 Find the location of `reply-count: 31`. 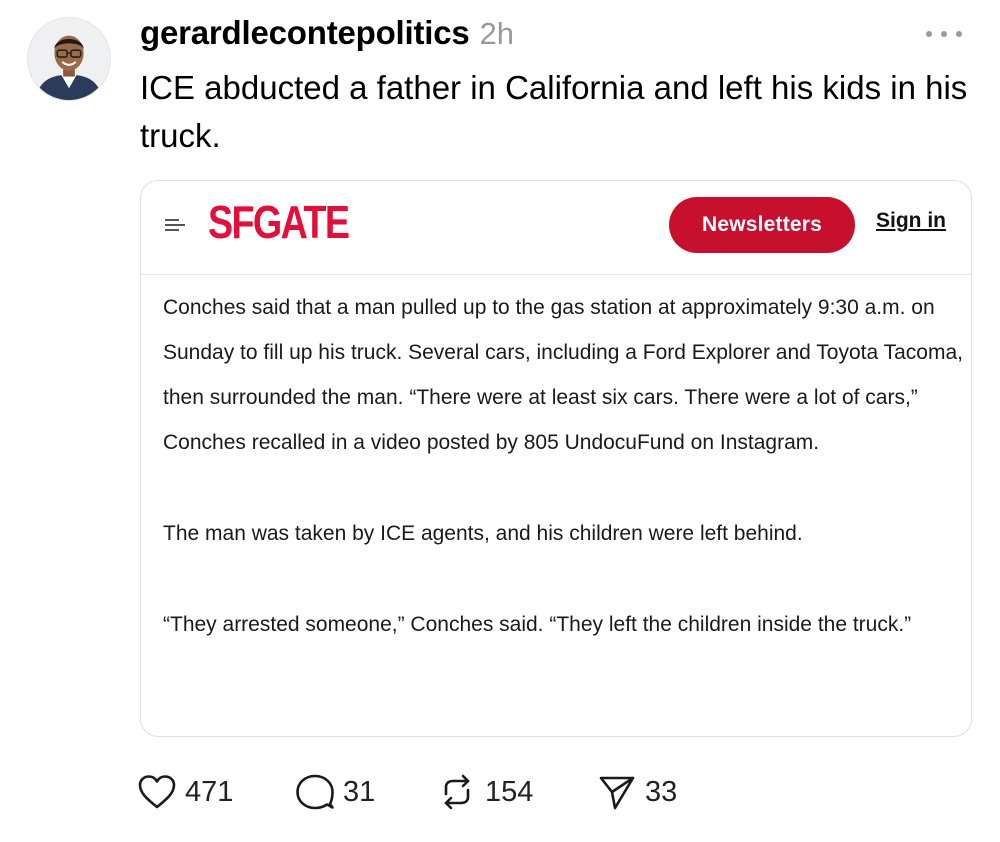

reply-count: 31 is located at coordinates (359, 791).